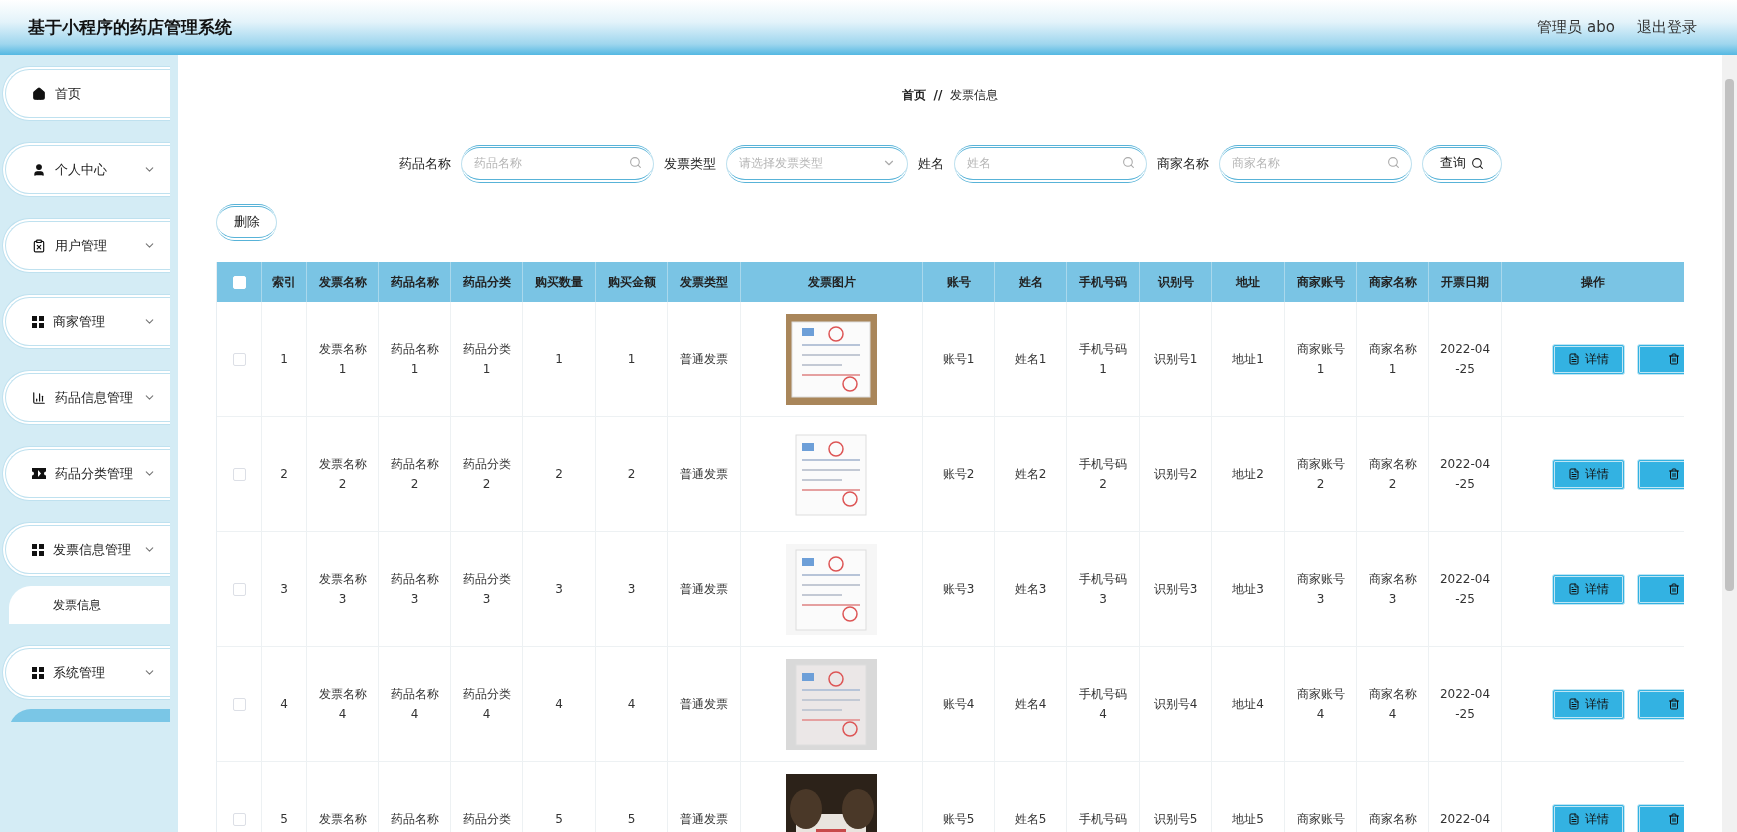 The image size is (1737, 832). I want to click on table-cell-text: 药品名称1, so click(414, 360).